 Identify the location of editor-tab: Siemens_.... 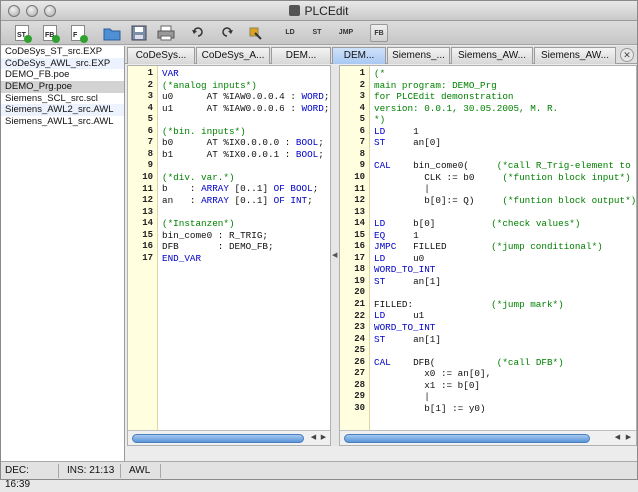
(418, 55).